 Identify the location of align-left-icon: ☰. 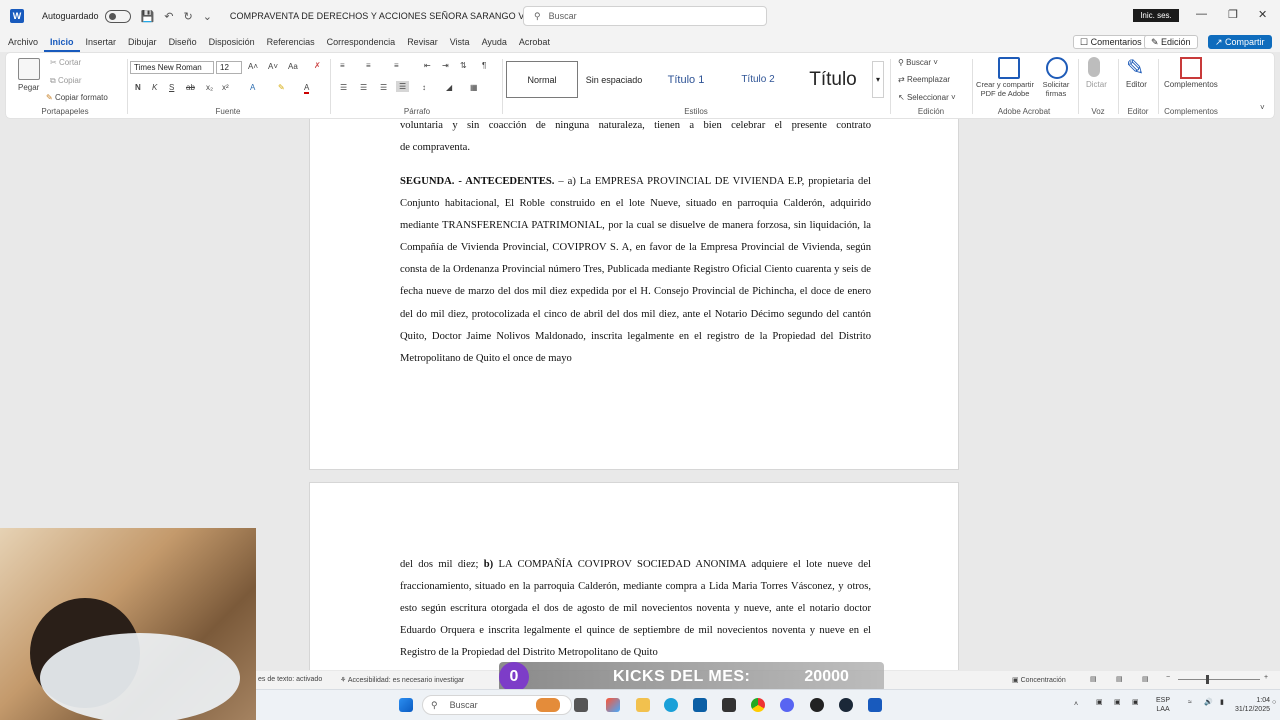
(343, 87).